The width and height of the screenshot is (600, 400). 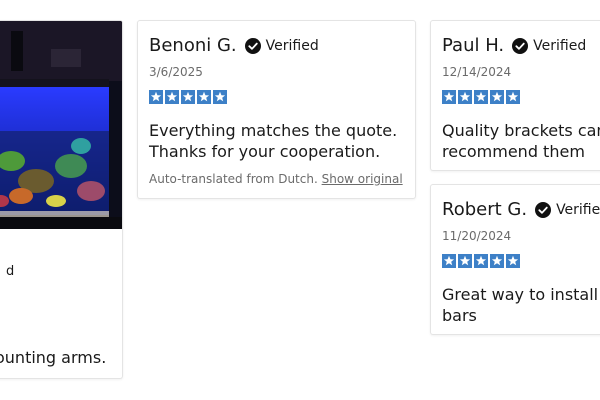 I want to click on review-text-fragment: ounting arms., so click(x=53, y=357).